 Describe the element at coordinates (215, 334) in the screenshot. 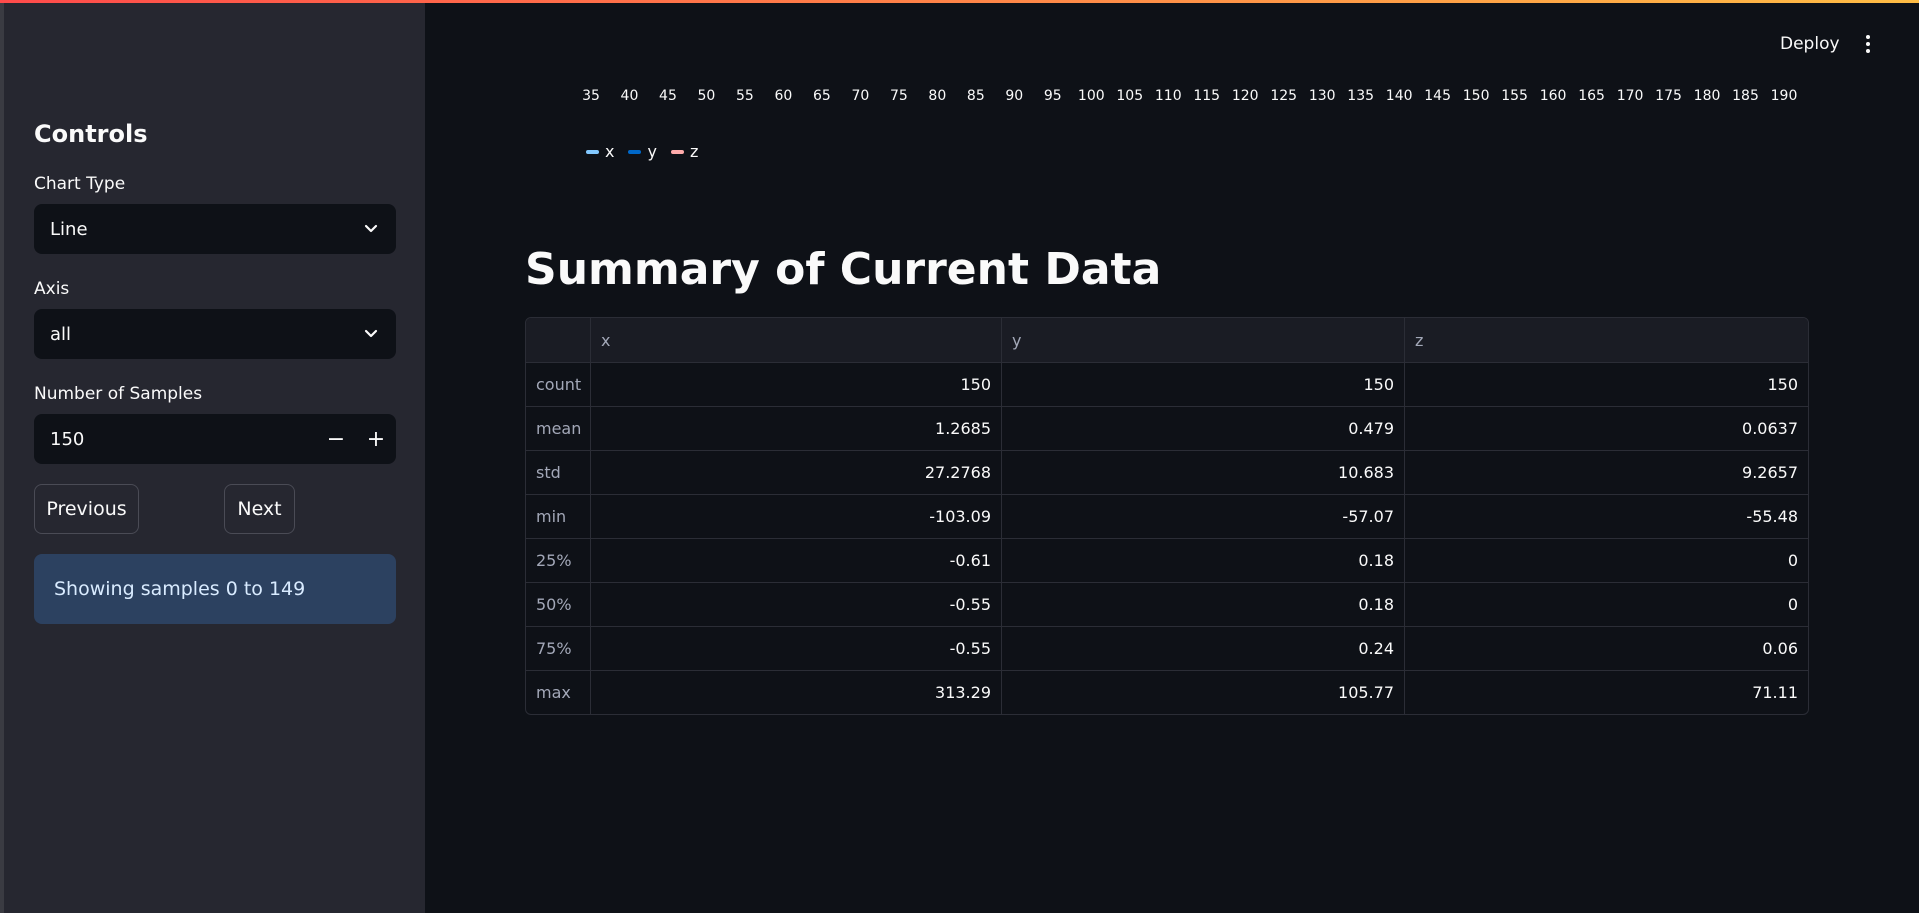

I see `axis-select: all` at that location.